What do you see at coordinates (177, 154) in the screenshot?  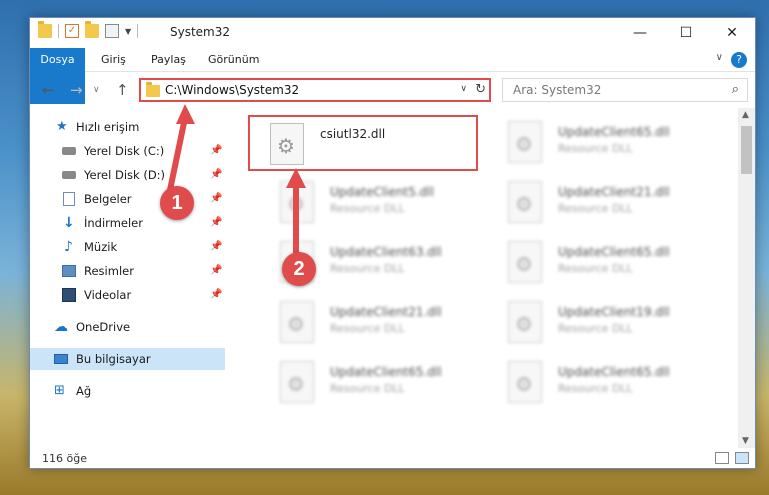 I see `arrow-to-address-bar` at bounding box center [177, 154].